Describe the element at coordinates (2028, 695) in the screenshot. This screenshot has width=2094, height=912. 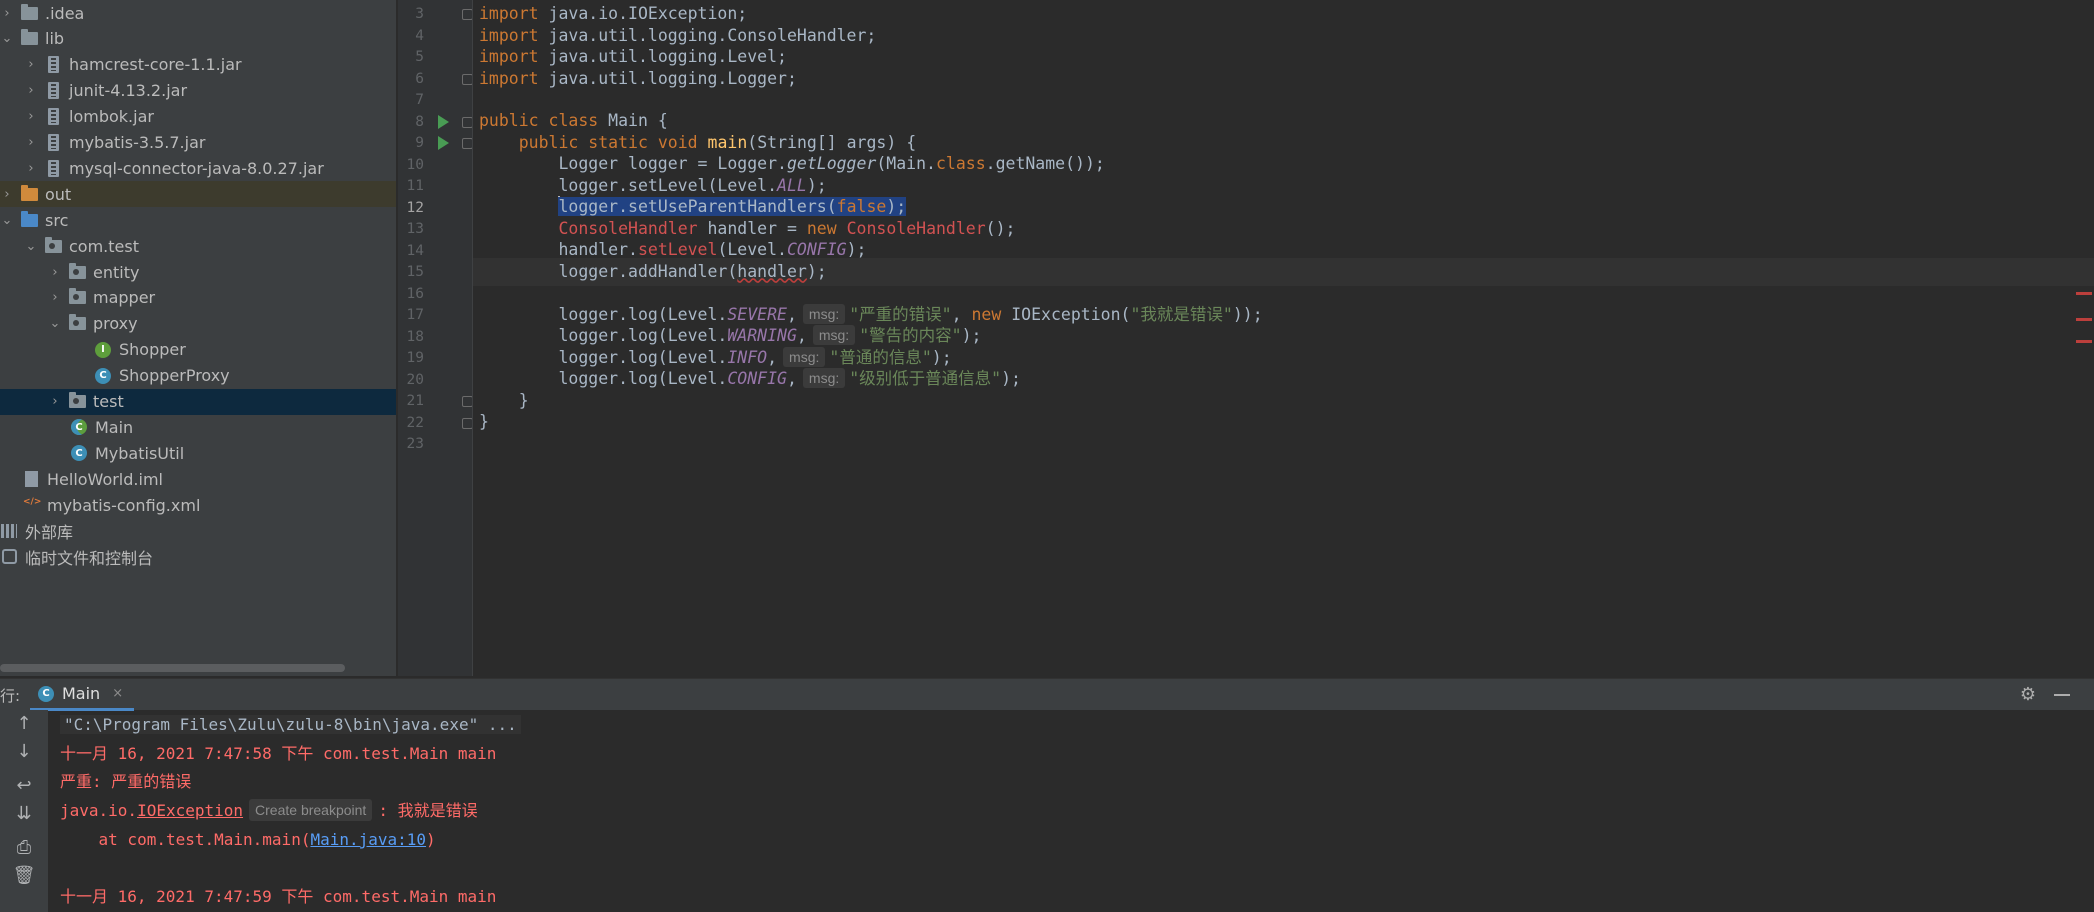
I see `gear-icon: ⚙` at that location.